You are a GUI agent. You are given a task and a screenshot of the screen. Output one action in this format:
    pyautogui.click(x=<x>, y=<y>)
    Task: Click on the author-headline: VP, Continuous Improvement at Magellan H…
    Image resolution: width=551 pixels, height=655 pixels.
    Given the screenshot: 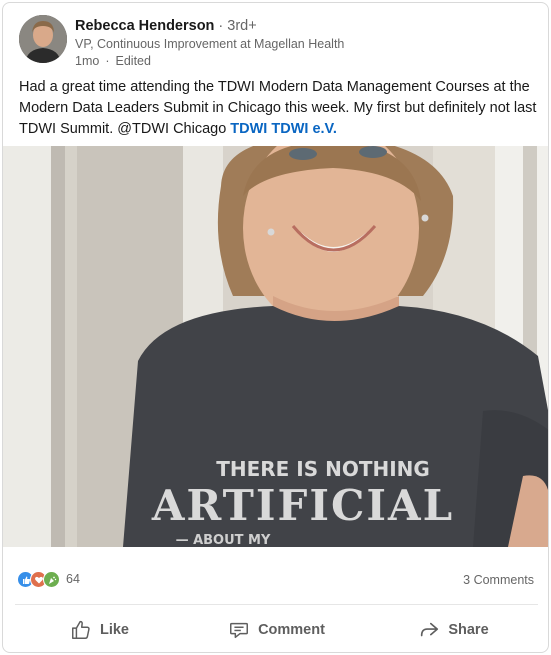 What is the action you would take?
    pyautogui.click(x=210, y=44)
    